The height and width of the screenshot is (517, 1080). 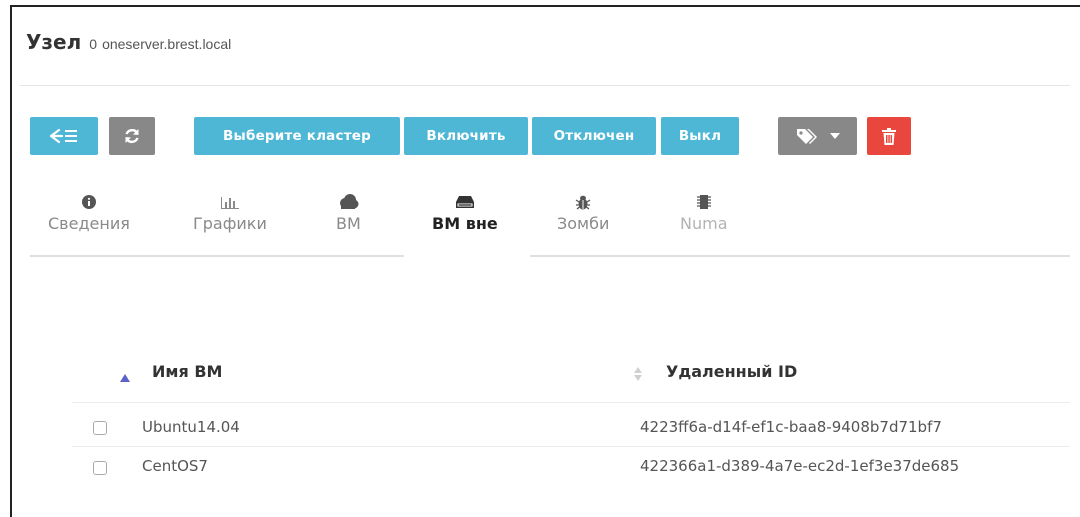 What do you see at coordinates (703, 202) in the screenshot?
I see `chip-icon` at bounding box center [703, 202].